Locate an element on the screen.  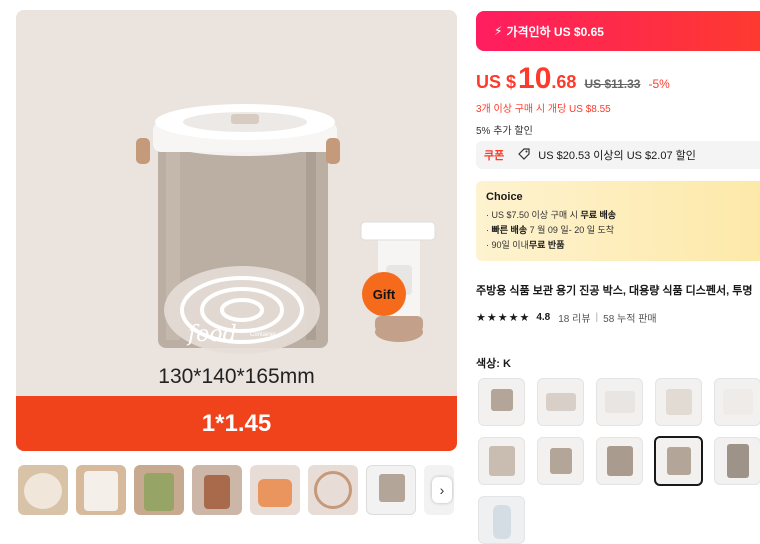
product-title: 주방용 식품 보관 용기 진공 박스, 대용량 식품 디스펜서, 투명 is located at coordinates (614, 291).